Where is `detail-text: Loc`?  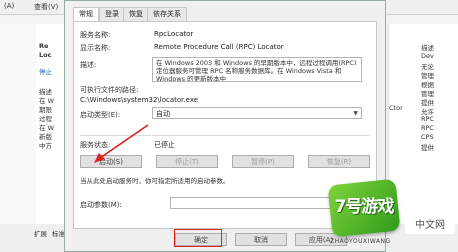
detail-text: Loc is located at coordinates (45, 55).